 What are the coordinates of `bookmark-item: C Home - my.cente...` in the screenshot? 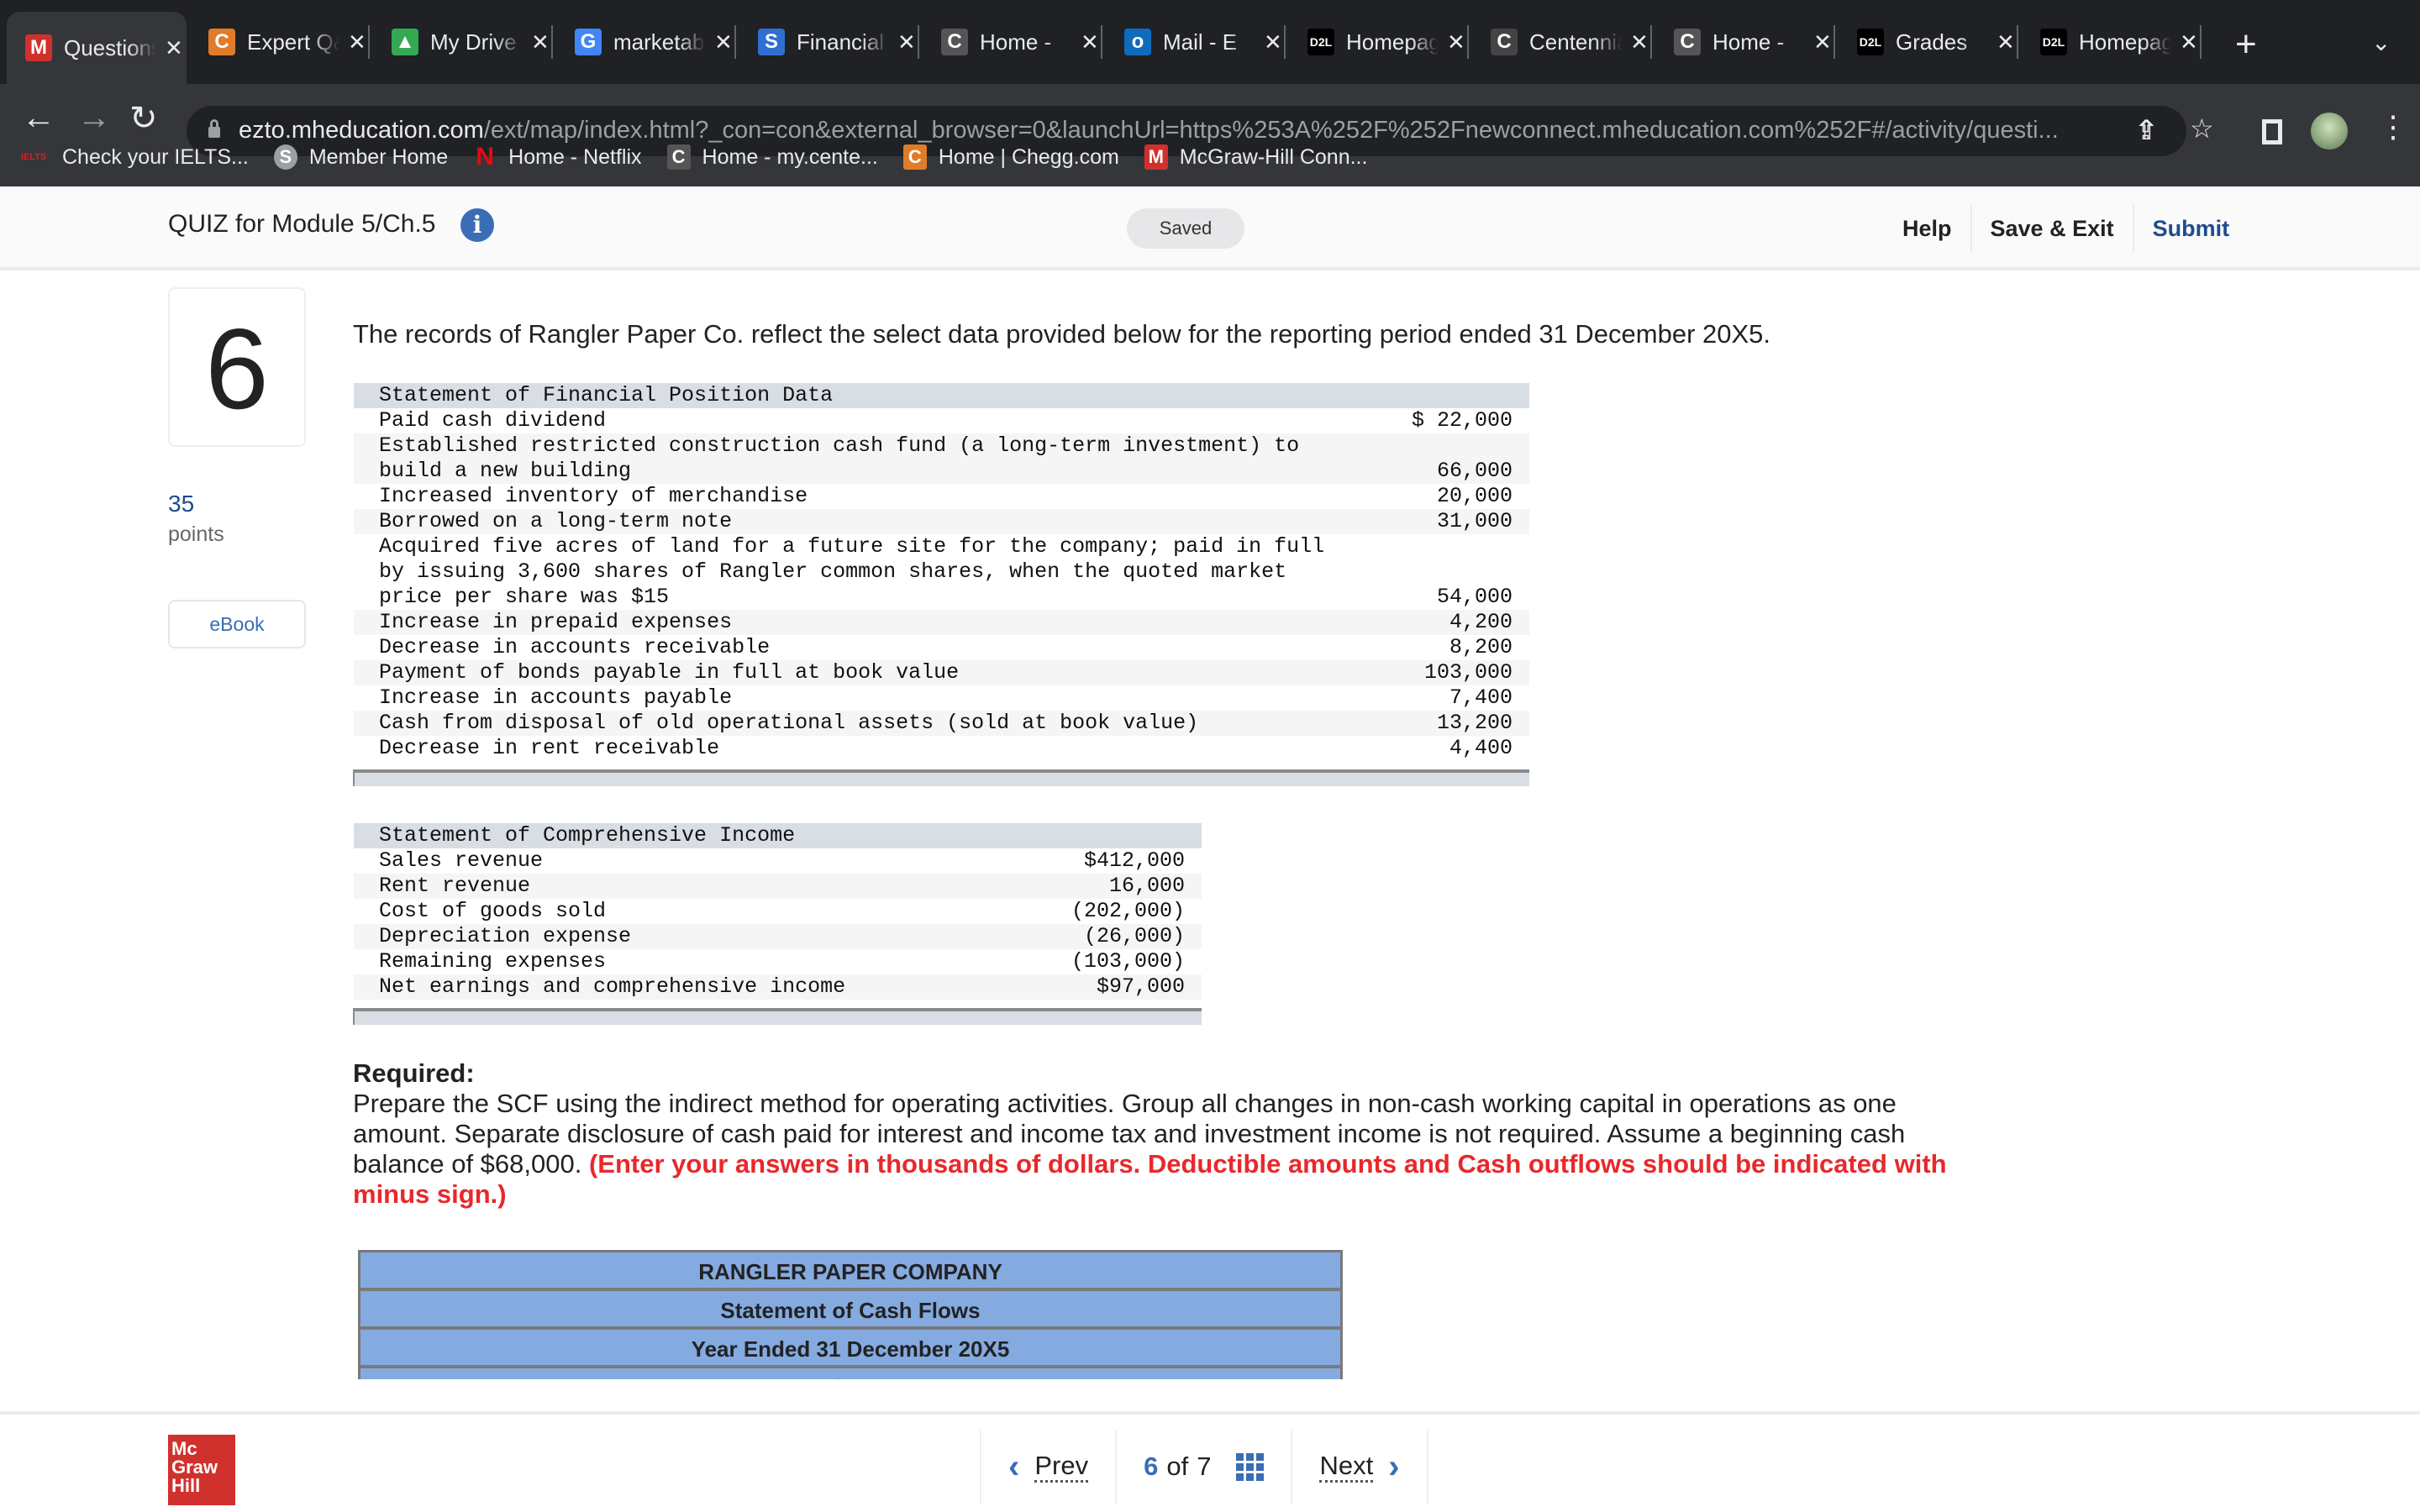 It's located at (772, 157).